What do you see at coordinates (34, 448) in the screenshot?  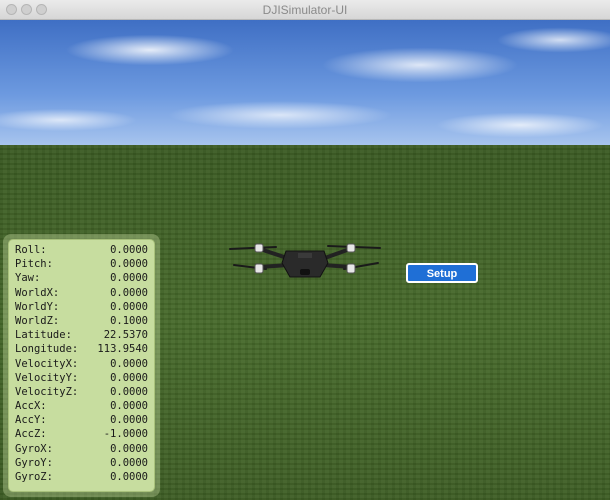 I see `telemetry-label: GyroX:` at bounding box center [34, 448].